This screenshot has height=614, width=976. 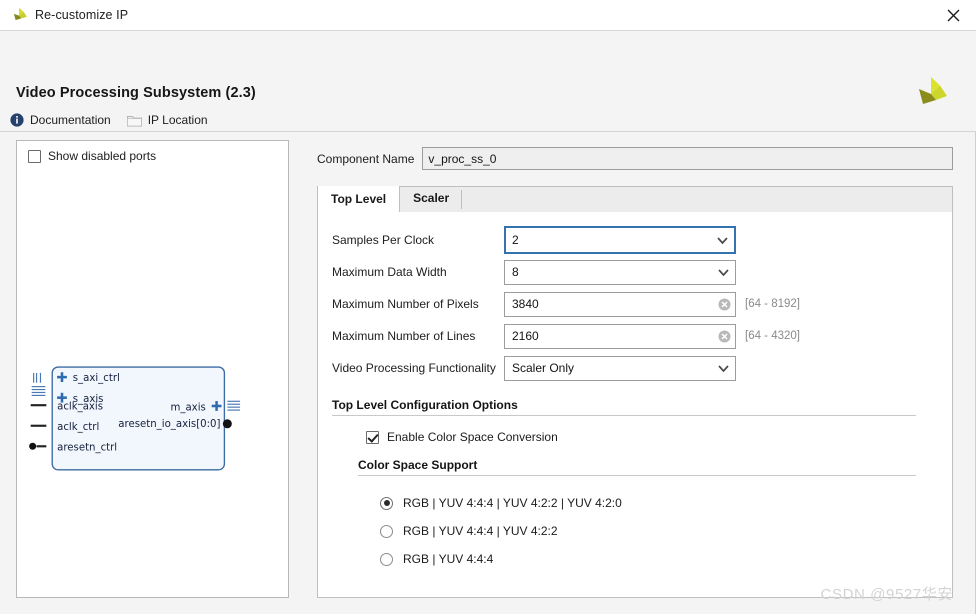 What do you see at coordinates (389, 272) in the screenshot?
I see `maximum-data-width-label: Maximum Data Width` at bounding box center [389, 272].